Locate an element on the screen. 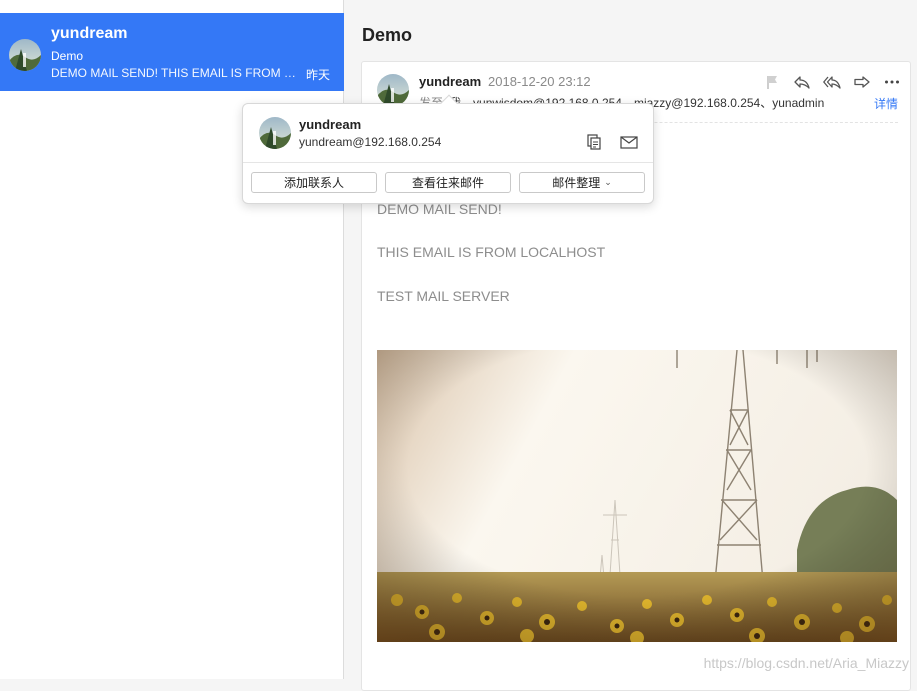 Image resolution: width=917 pixels, height=691 pixels. message-actions is located at coordinates (832, 82).